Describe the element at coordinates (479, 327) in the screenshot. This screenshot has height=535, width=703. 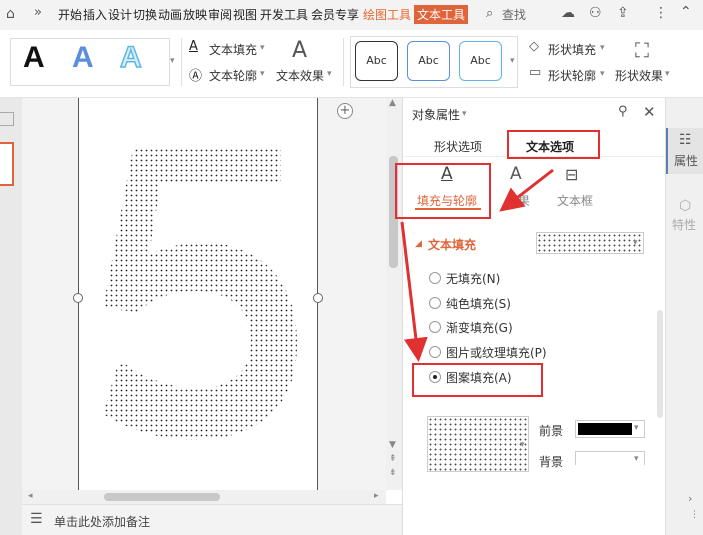
I see `option-gradient-fill: 渐变填充(G)` at that location.